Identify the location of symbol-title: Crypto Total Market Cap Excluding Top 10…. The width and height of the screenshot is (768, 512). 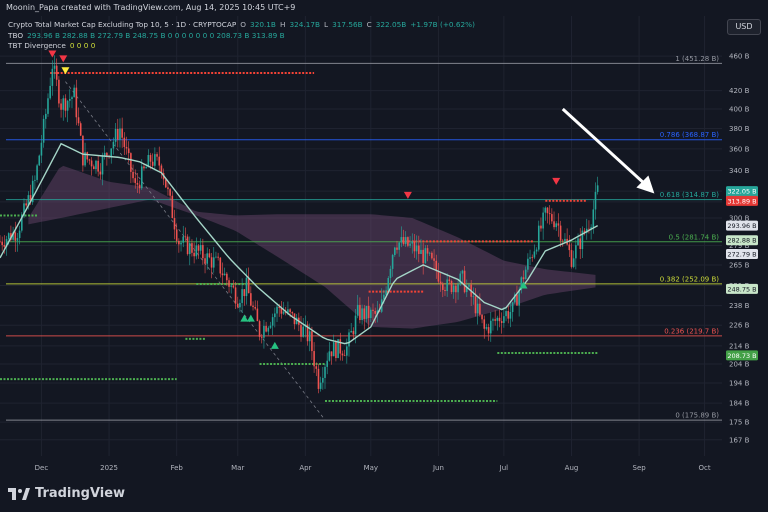
(122, 25).